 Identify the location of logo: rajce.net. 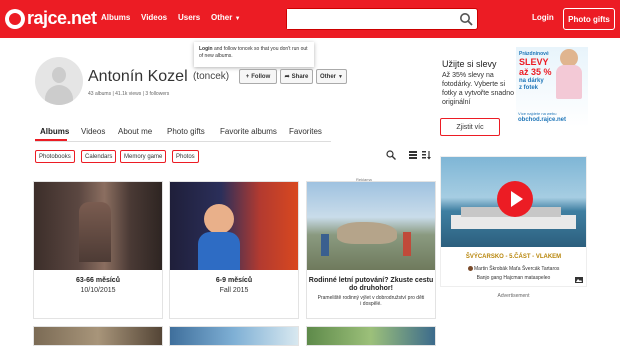
(51, 18).